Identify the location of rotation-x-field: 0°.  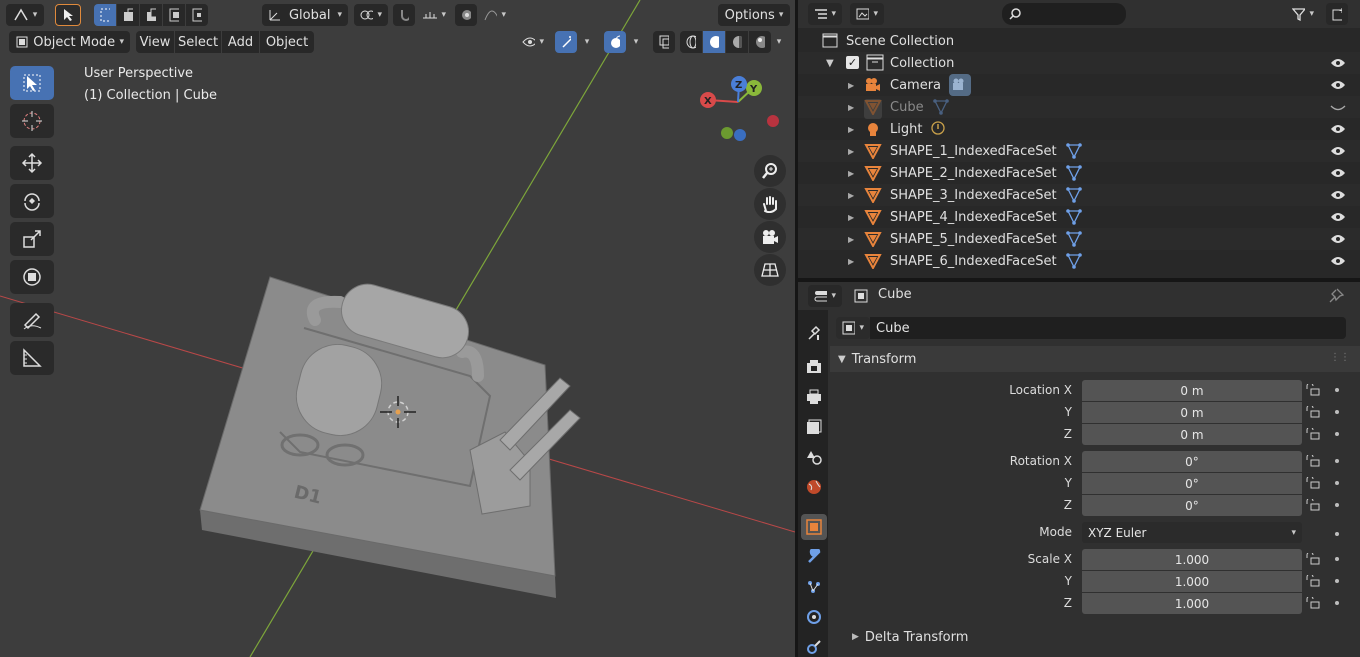
(1192, 461).